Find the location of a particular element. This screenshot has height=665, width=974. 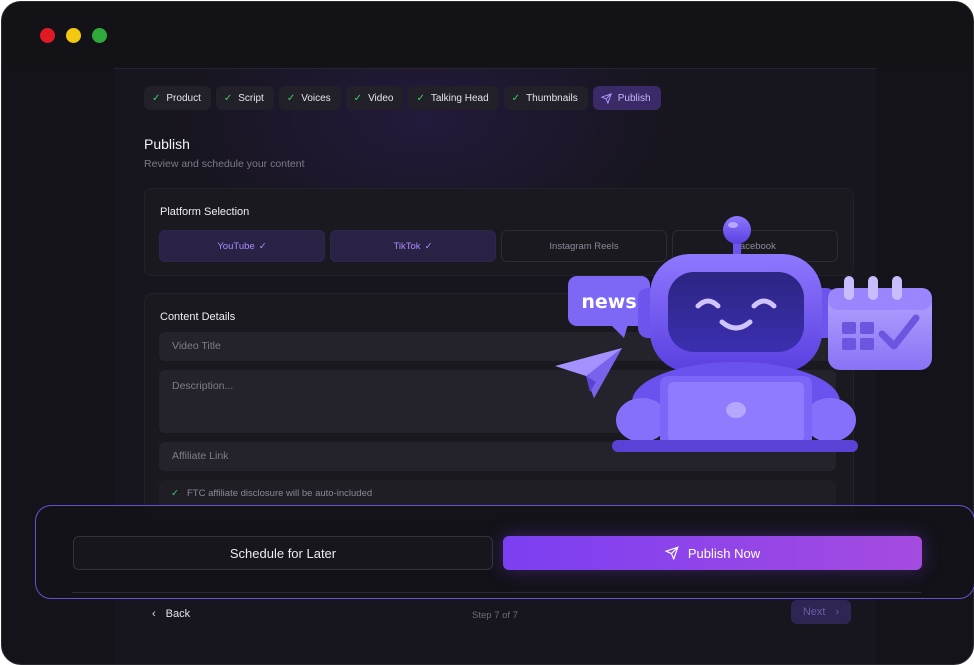

title-bar is located at coordinates (487, 34).